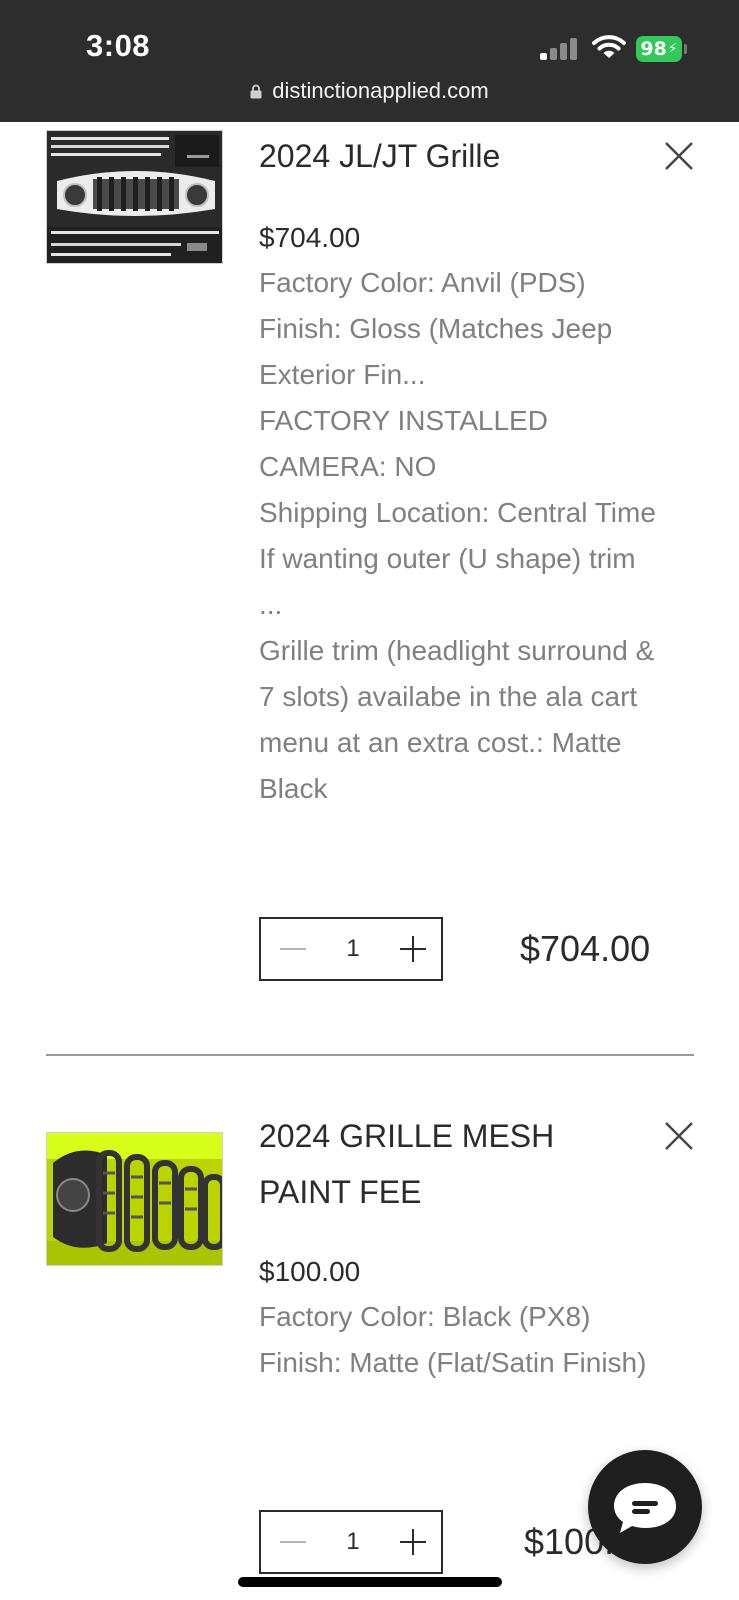 This screenshot has width=739, height=1600. Describe the element at coordinates (422, 282) in the screenshot. I see `option-line: Factory Color: Anvil (PDS)` at that location.